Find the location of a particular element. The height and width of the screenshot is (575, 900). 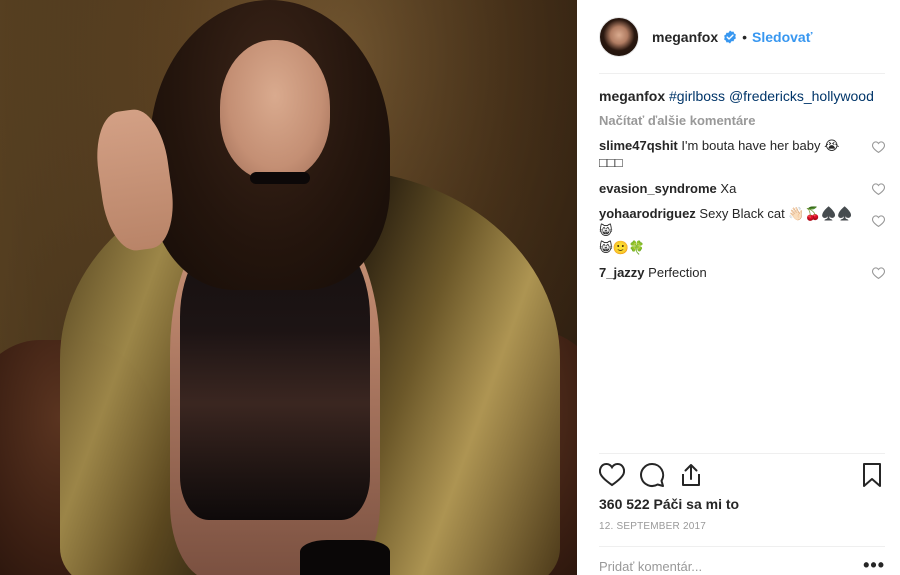

likes-count: 360 522 Páči sa mi to is located at coordinates (669, 504).